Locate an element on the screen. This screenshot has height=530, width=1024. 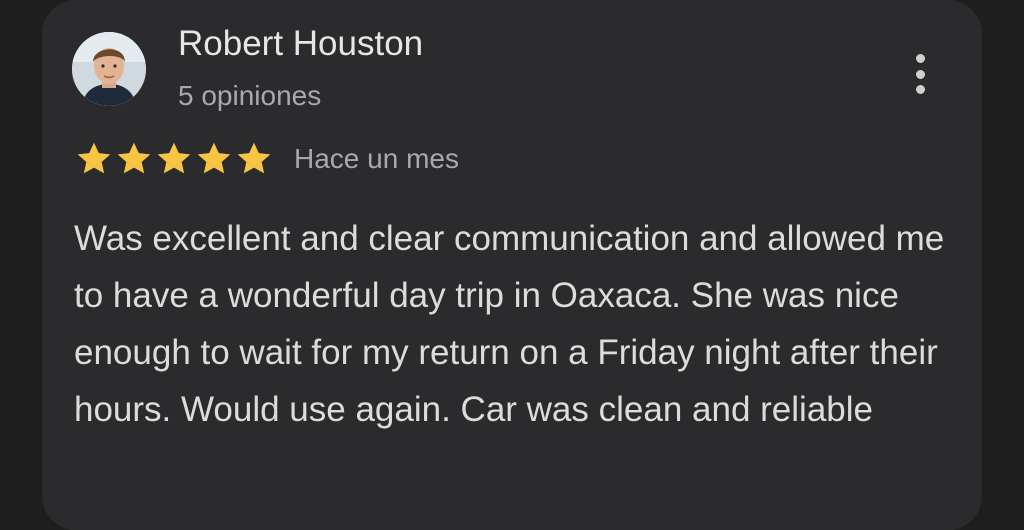
reviewer-avatar is located at coordinates (109, 69).